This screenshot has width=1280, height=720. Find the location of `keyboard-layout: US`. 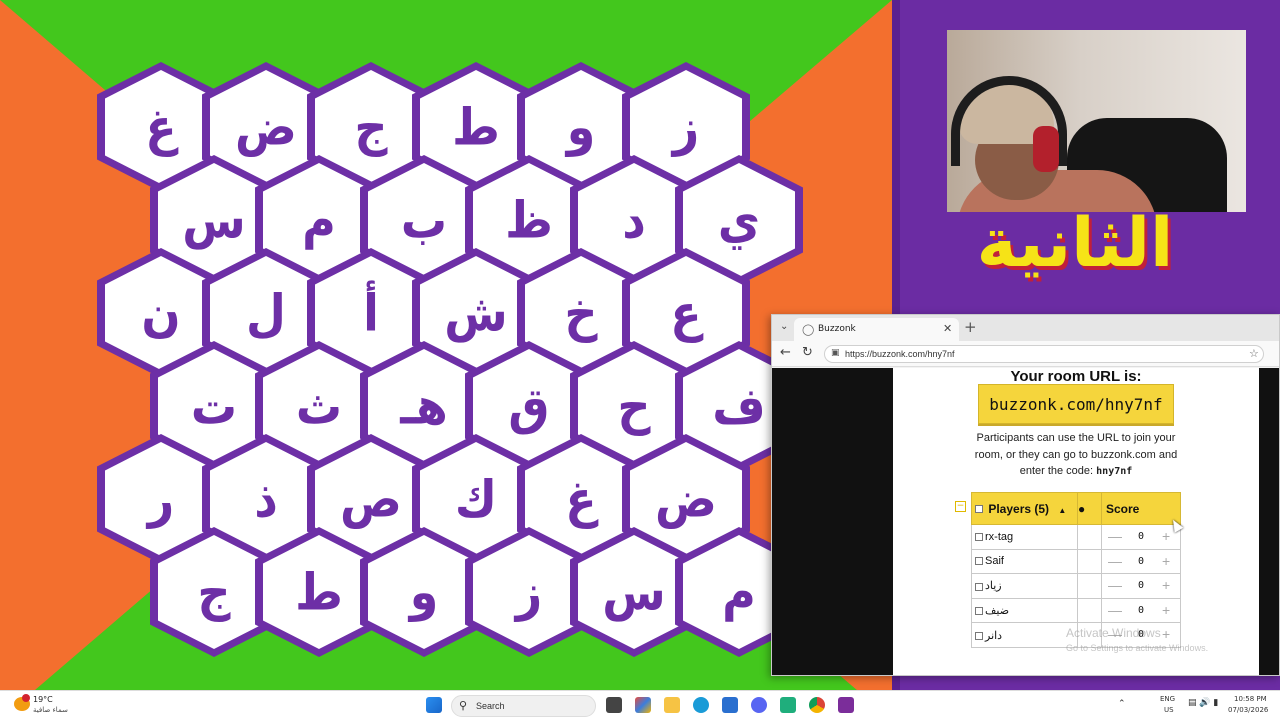

keyboard-layout: US is located at coordinates (1169, 710).